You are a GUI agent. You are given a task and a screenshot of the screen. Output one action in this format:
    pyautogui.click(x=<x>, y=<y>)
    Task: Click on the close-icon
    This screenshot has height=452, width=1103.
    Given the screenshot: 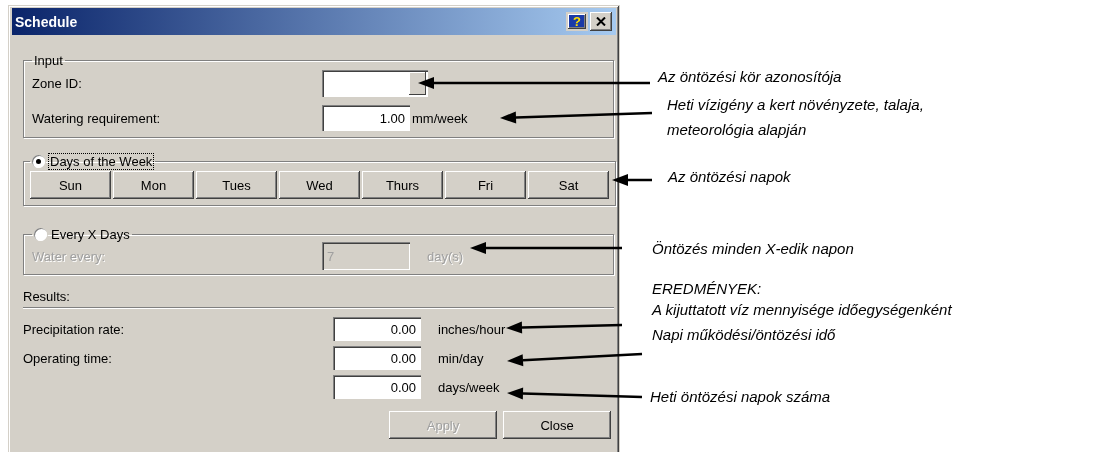 What is the action you would take?
    pyautogui.click(x=601, y=21)
    